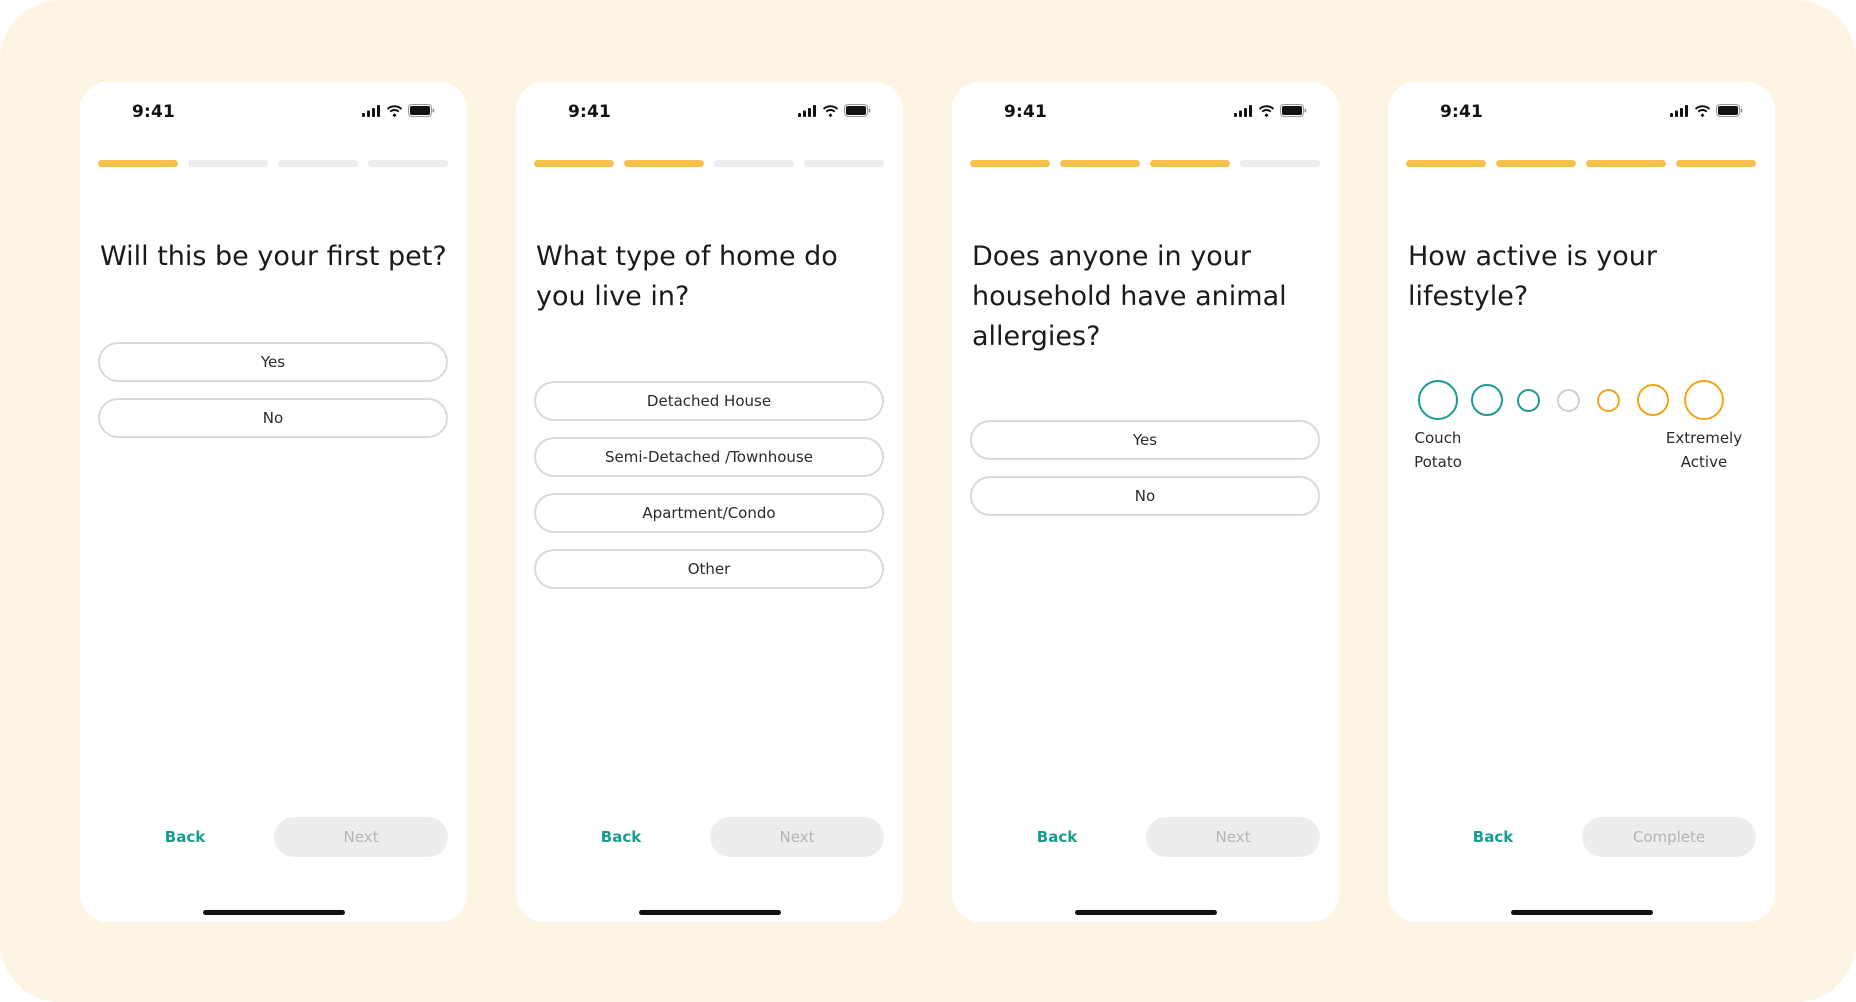  What do you see at coordinates (1438, 450) in the screenshot?
I see `scale-label-low: Couch Potato` at bounding box center [1438, 450].